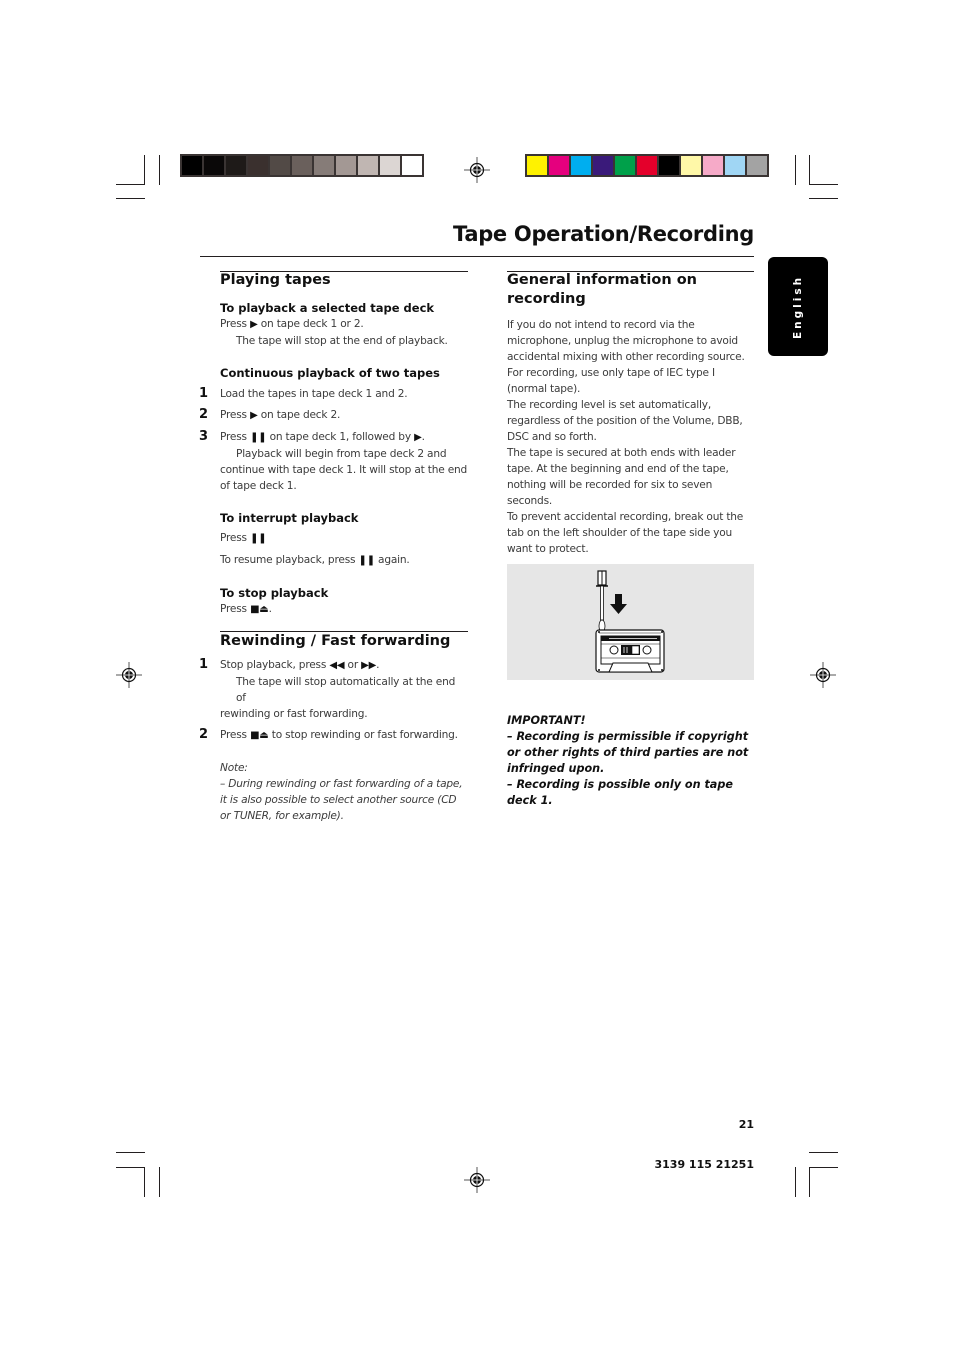 The image size is (954, 1351). Describe the element at coordinates (234, 768) in the screenshot. I see `note-label: Note:` at that location.